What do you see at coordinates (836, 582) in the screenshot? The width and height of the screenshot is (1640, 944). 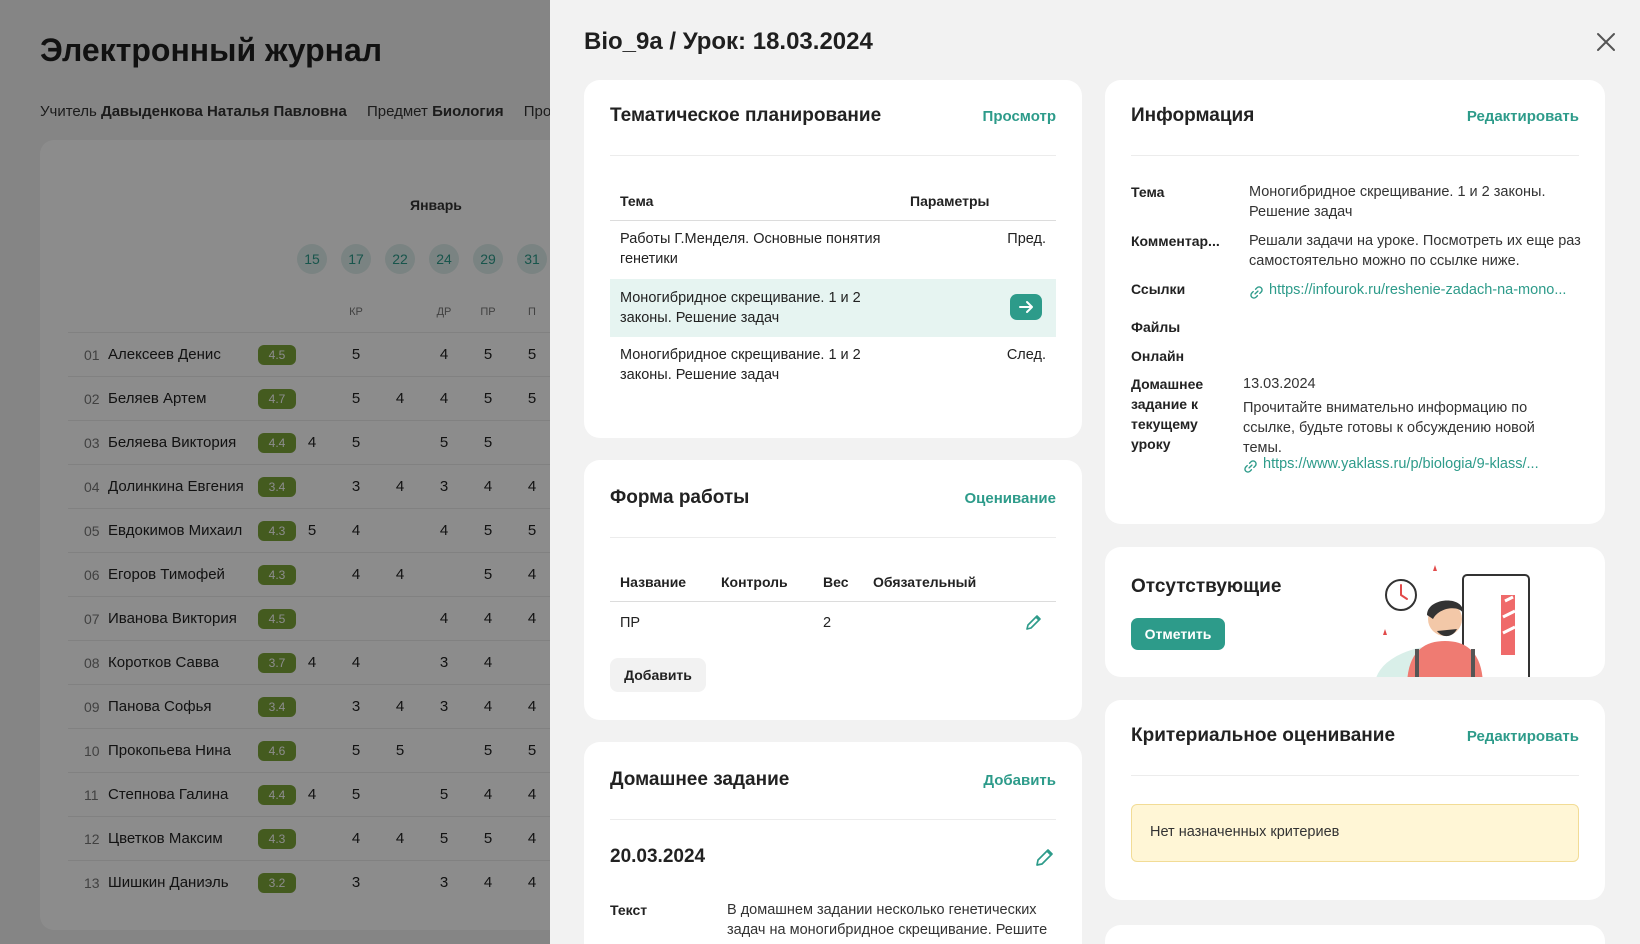 I see `col-weight: Вес` at bounding box center [836, 582].